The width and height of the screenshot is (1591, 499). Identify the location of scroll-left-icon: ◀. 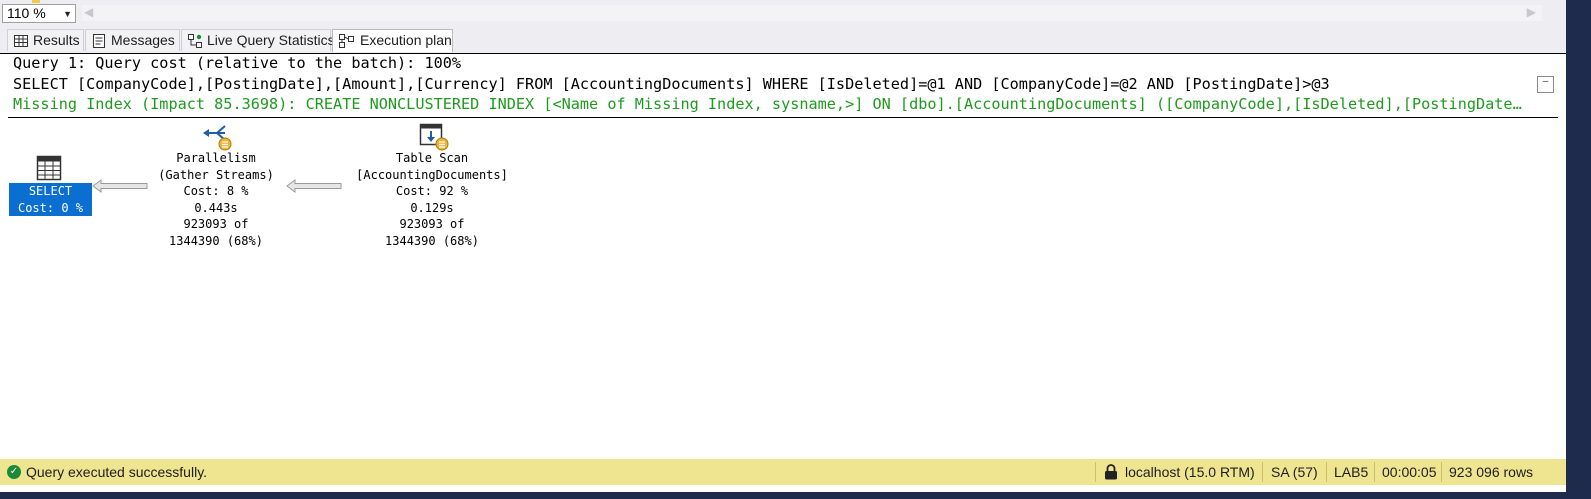
(88, 12).